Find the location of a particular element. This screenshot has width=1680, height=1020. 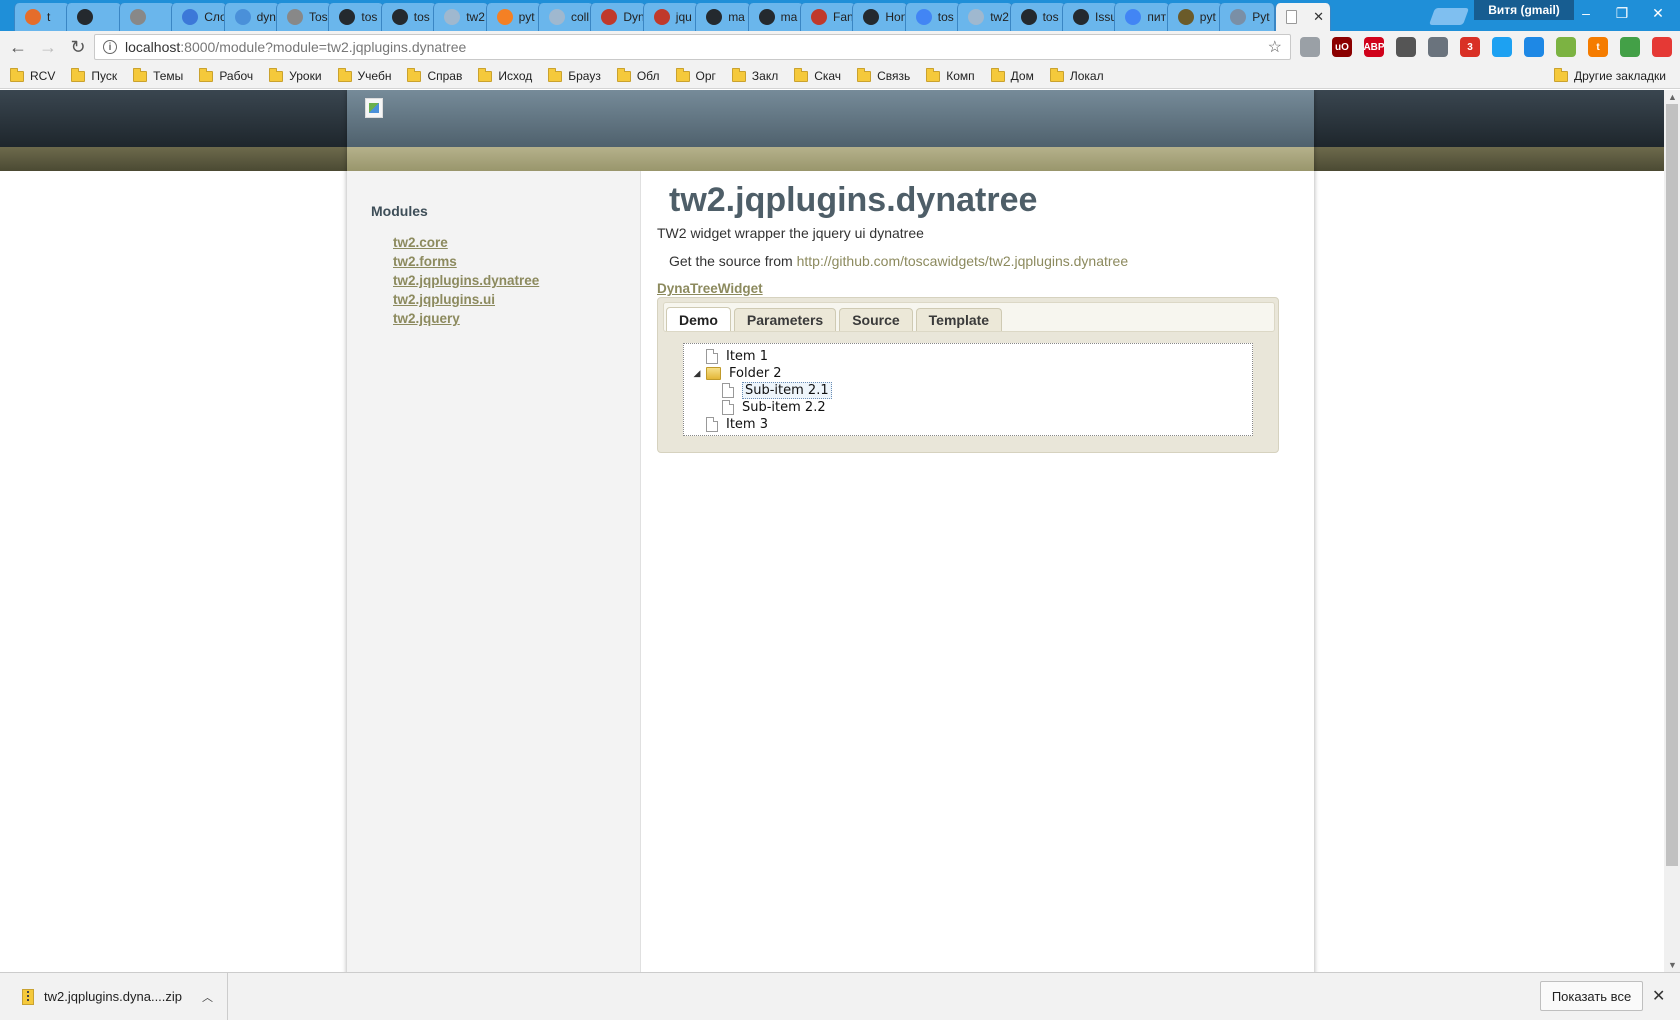

bookmark-folder: Орг is located at coordinates (695, 75).